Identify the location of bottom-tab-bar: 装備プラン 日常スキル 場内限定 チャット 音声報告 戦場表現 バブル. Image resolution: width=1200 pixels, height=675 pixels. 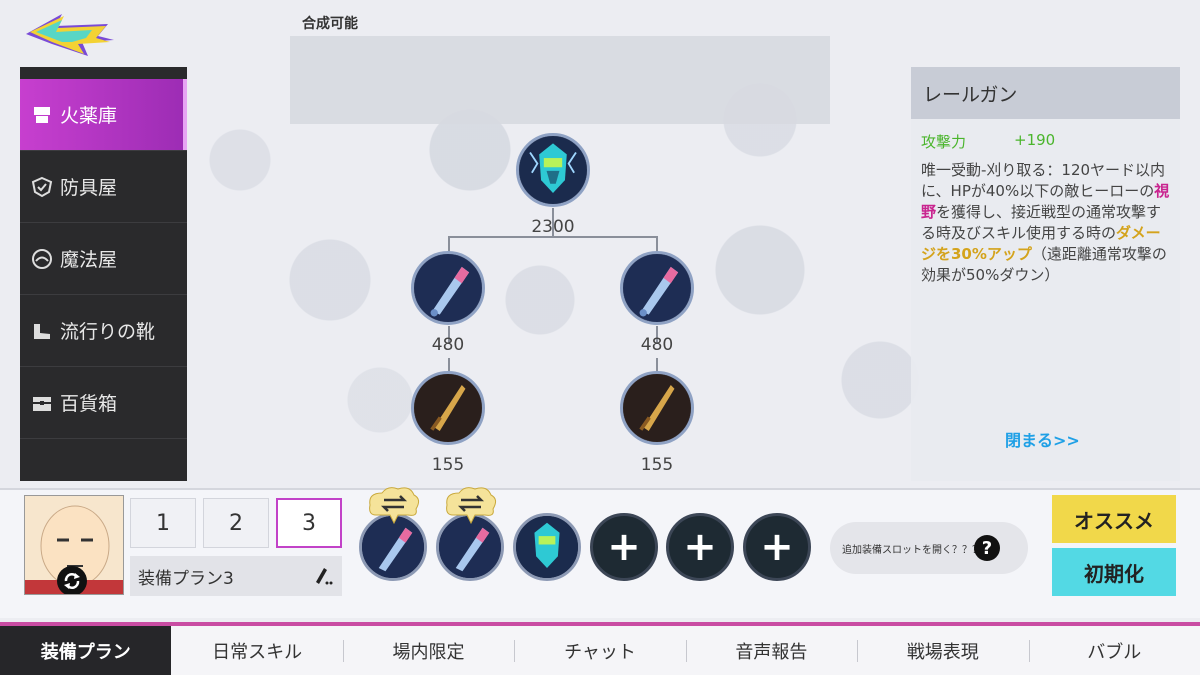
(600, 648).